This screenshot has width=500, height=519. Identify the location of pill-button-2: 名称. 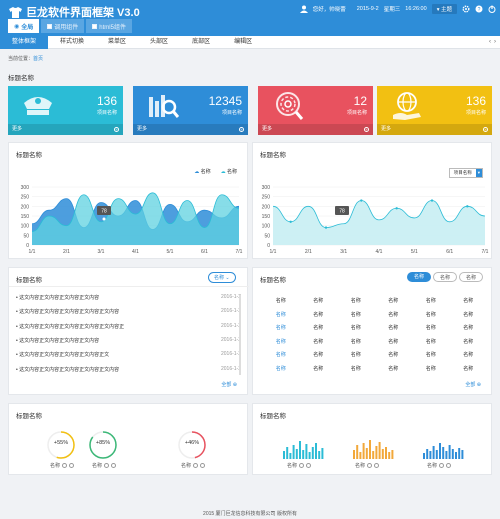
(445, 277).